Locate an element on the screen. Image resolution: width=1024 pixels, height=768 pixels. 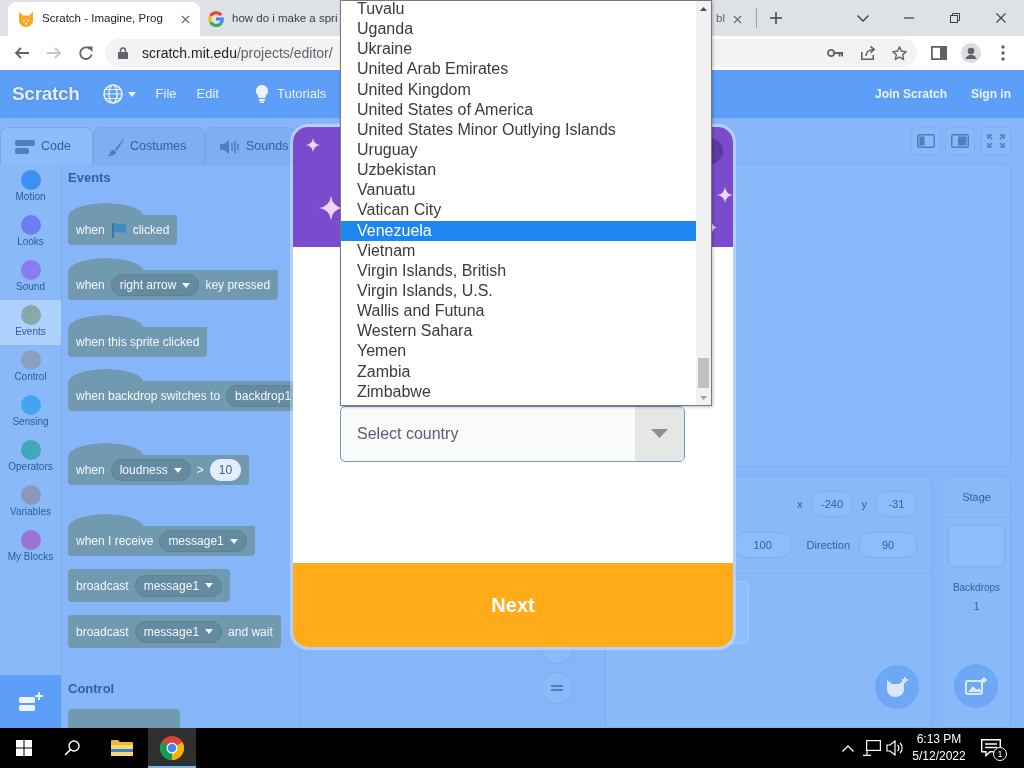
start-icon is located at coordinates (24, 748).